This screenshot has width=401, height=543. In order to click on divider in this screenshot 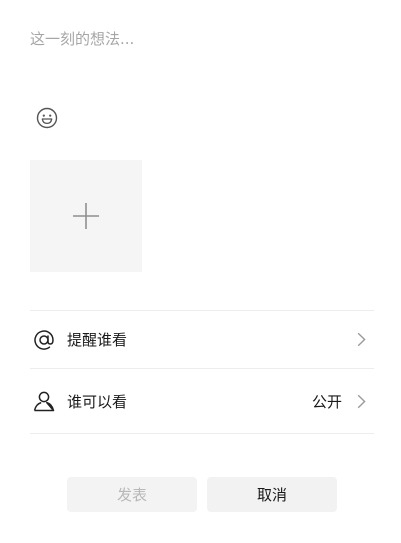, I will do `click(202, 433)`.